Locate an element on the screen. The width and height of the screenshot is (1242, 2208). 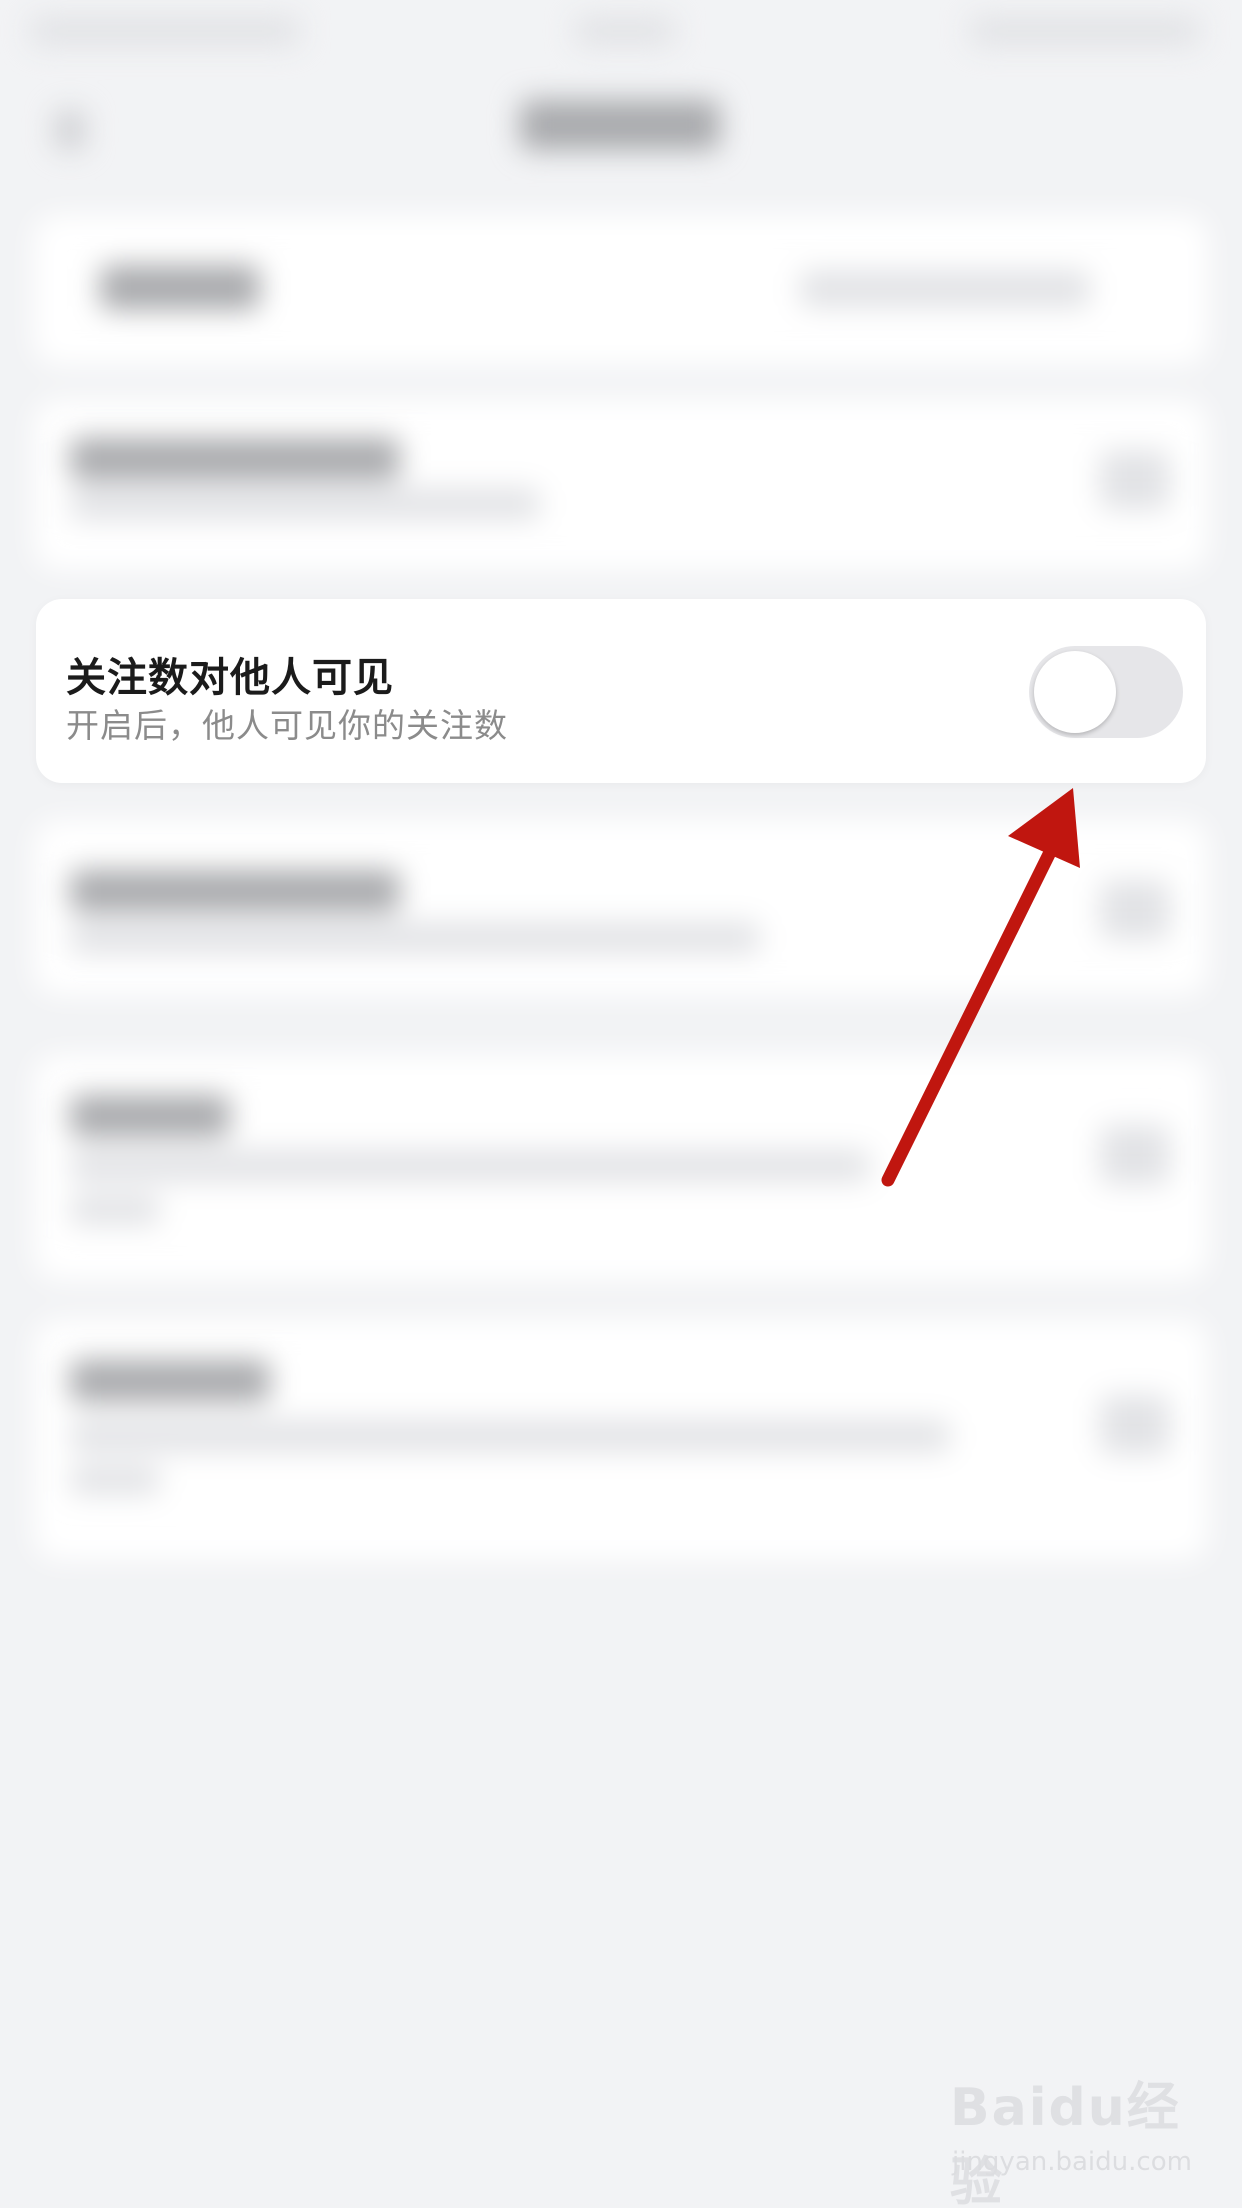
arrow-shaft is located at coordinates (974, 1006).